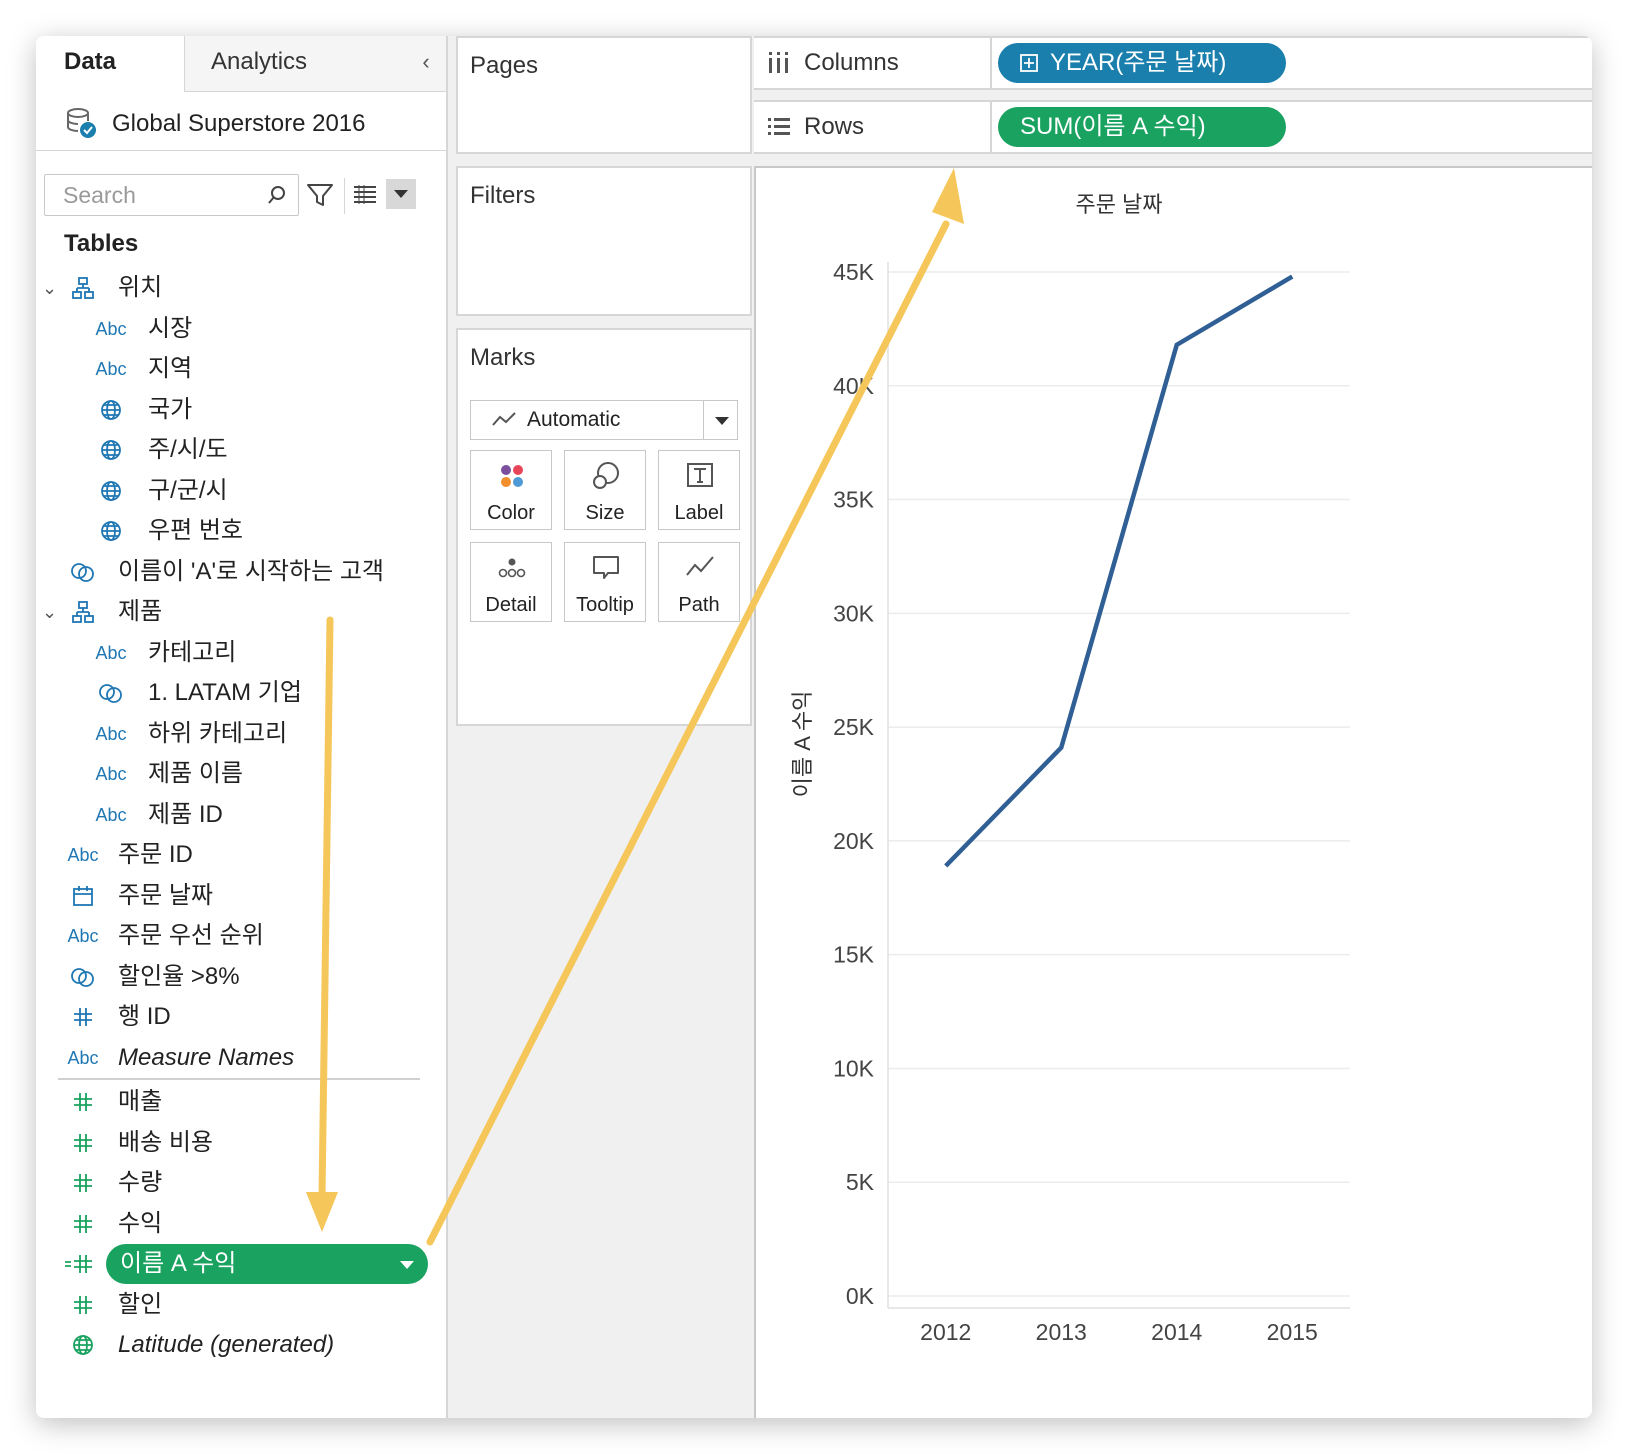 Image resolution: width=1628 pixels, height=1454 pixels. Describe the element at coordinates (241, 612) in the screenshot. I see `field-row: ⌄ 제품` at that location.